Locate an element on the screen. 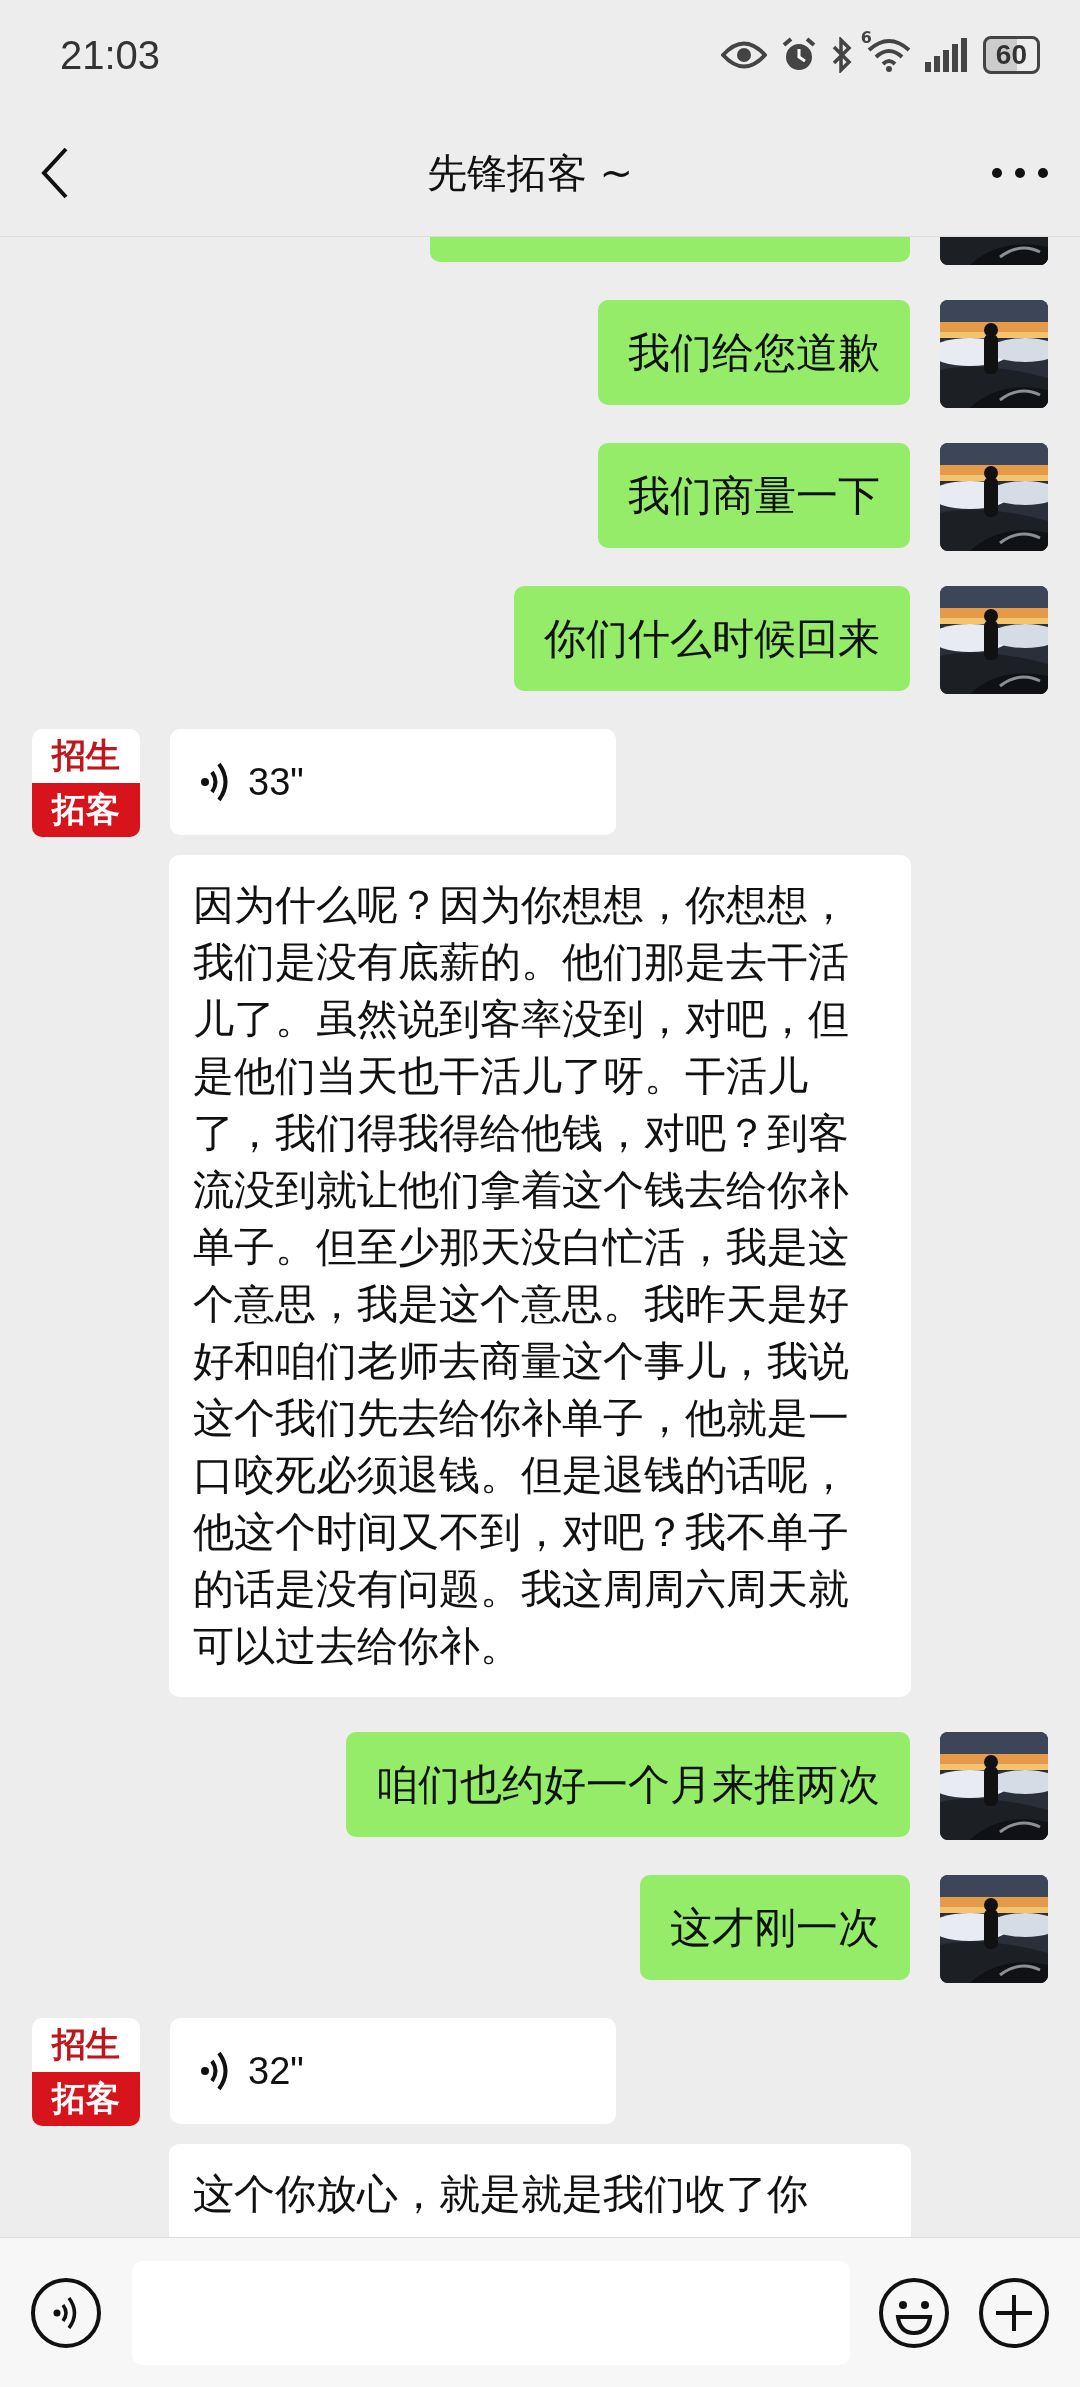 The width and height of the screenshot is (1080, 2387). voice-message: 33" is located at coordinates (393, 782).